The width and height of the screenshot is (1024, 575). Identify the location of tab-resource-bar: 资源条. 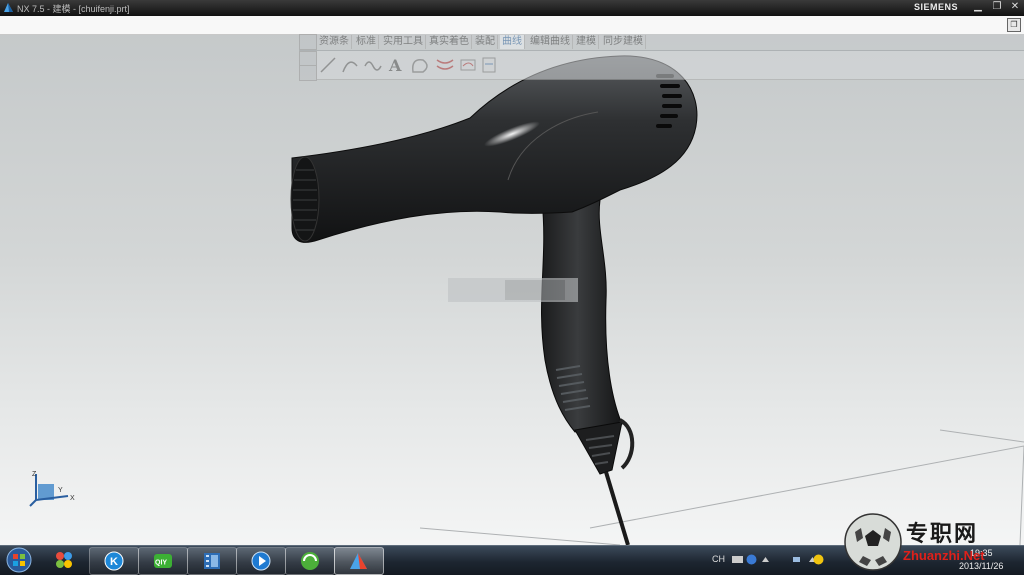
(334, 42).